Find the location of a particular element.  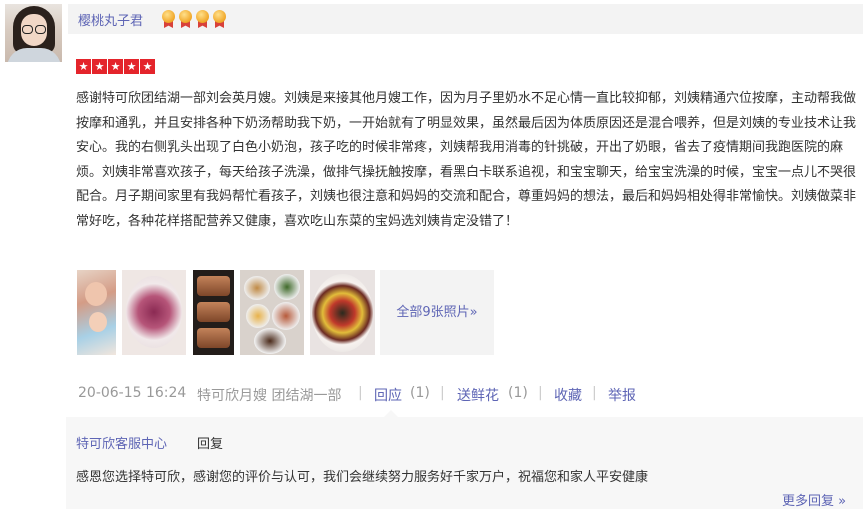

reply-tag: 回复 is located at coordinates (210, 444).